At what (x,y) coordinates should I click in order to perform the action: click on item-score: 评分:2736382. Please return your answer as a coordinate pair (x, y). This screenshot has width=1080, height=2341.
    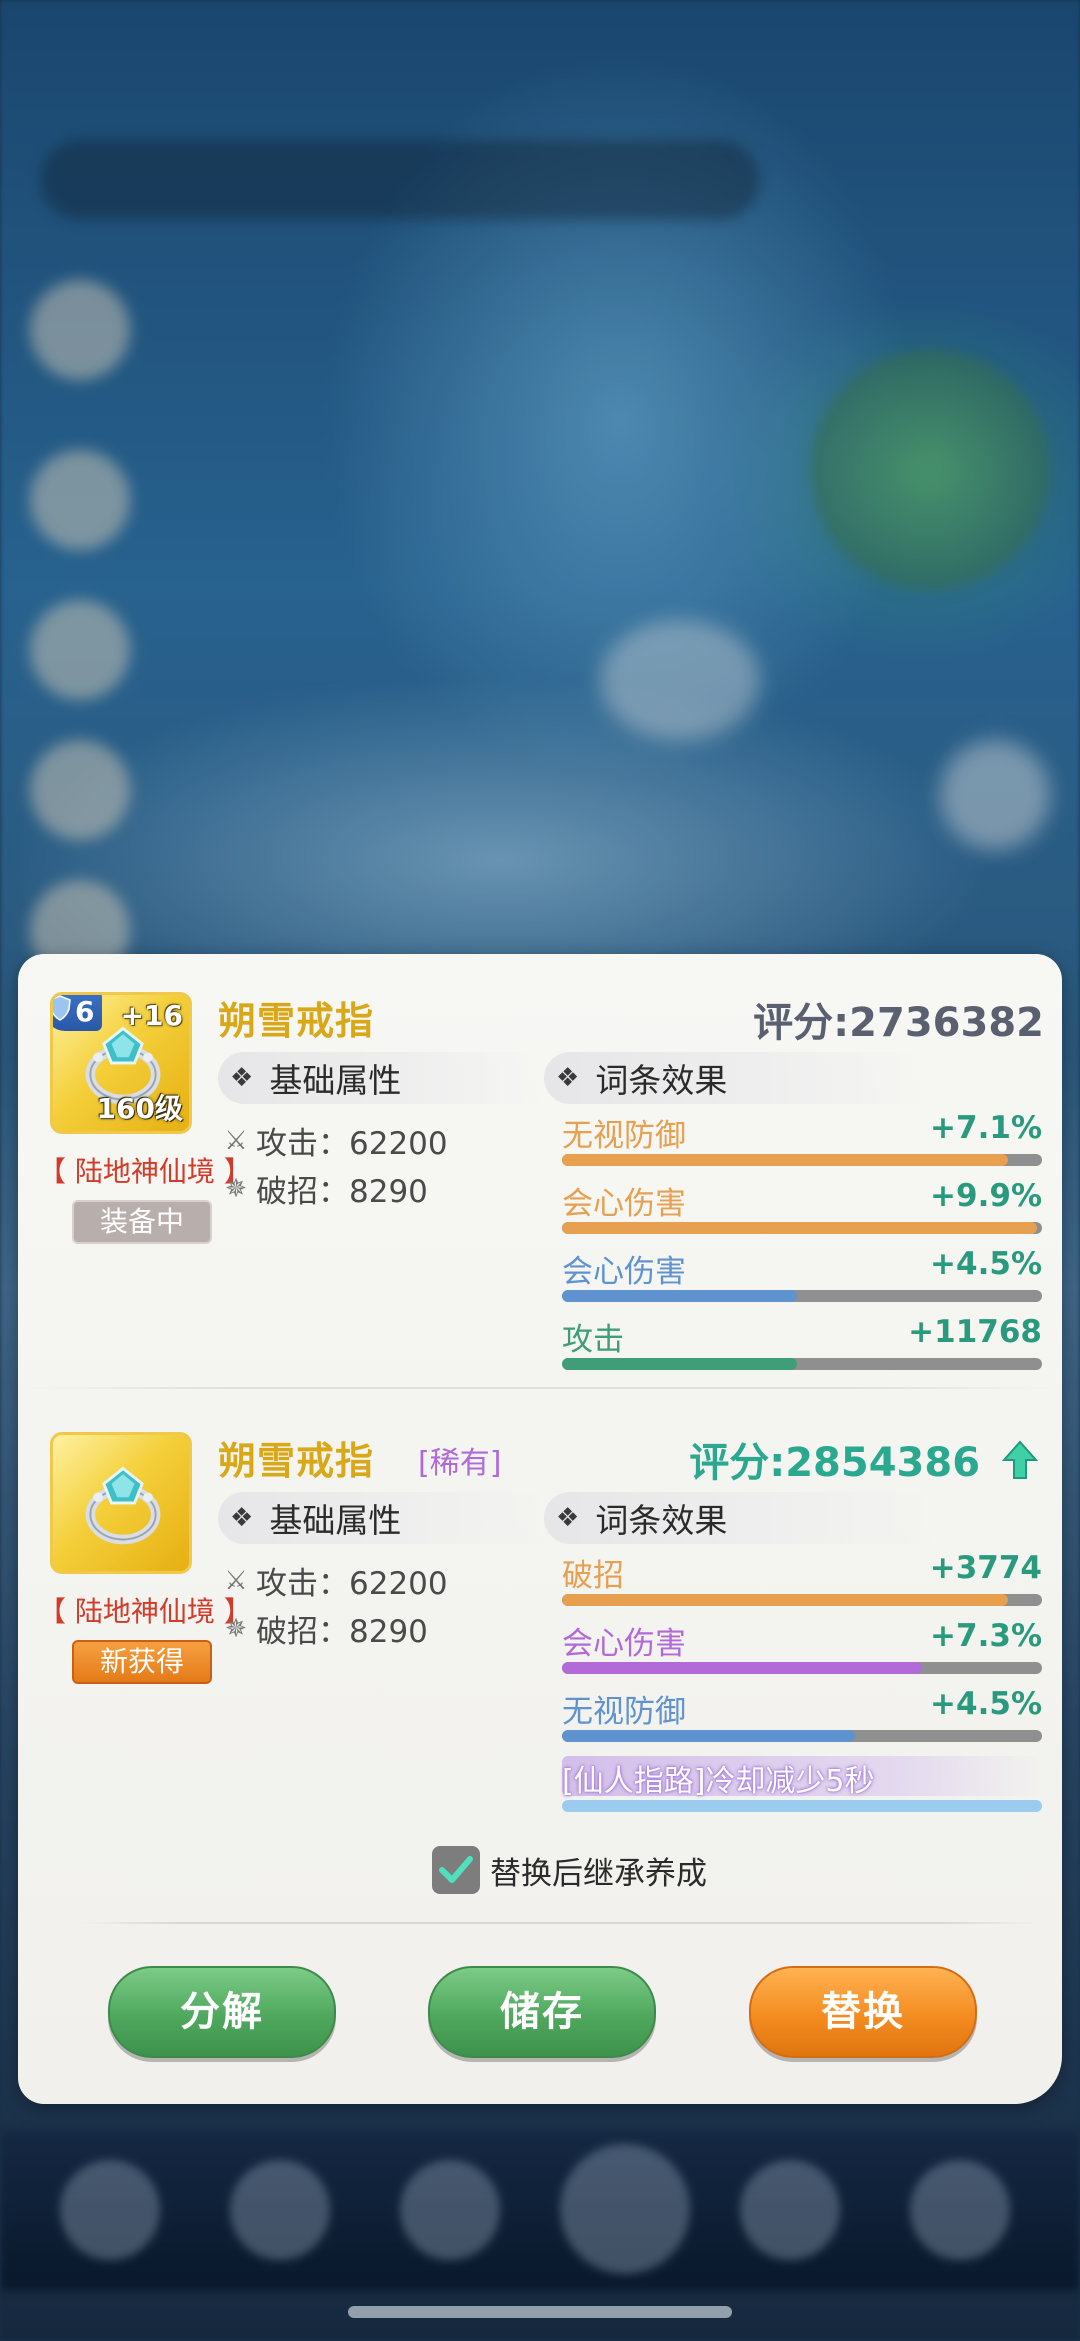
    Looking at the image, I should click on (898, 1023).